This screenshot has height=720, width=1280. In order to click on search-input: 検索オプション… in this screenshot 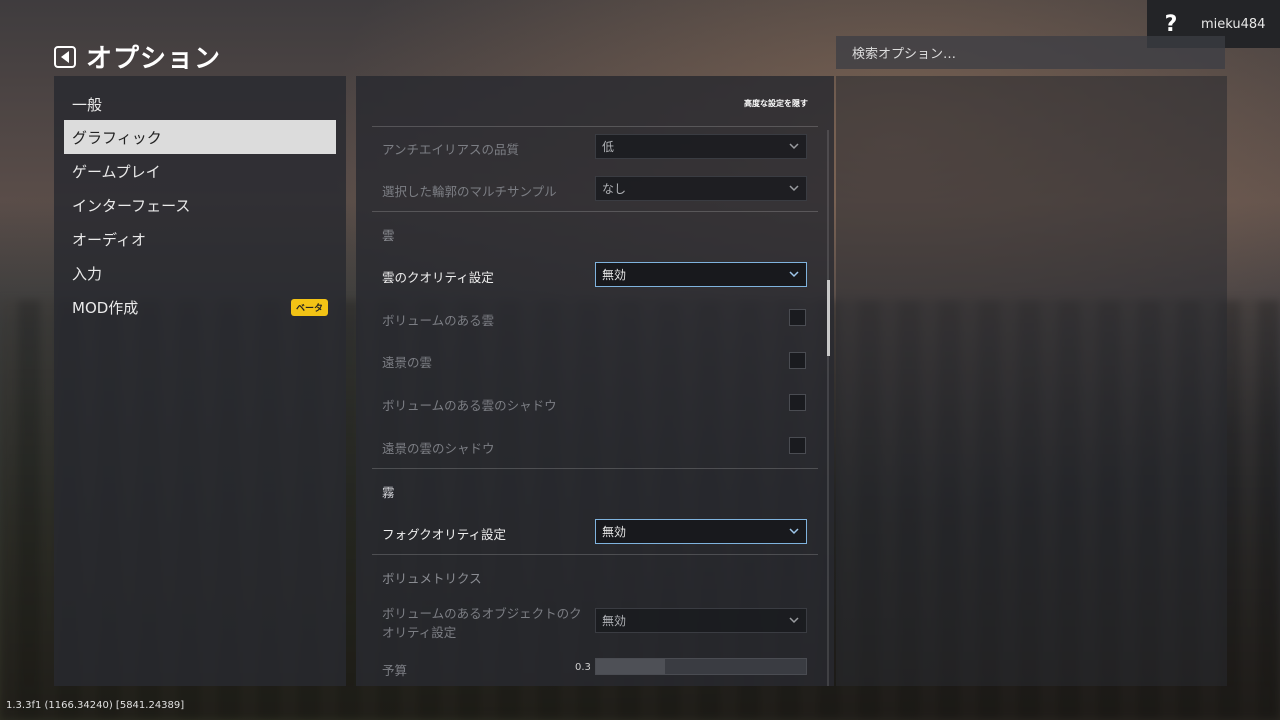, I will do `click(1030, 52)`.